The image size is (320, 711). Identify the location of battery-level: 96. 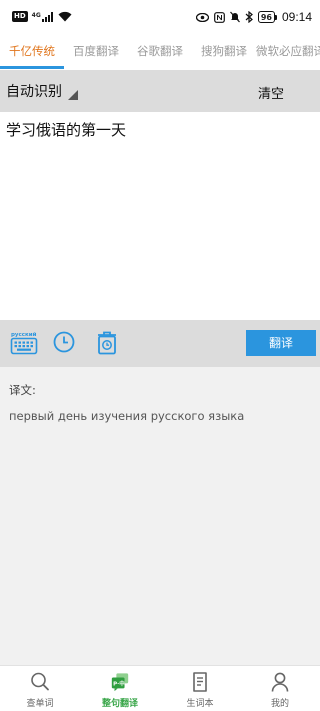
(266, 17).